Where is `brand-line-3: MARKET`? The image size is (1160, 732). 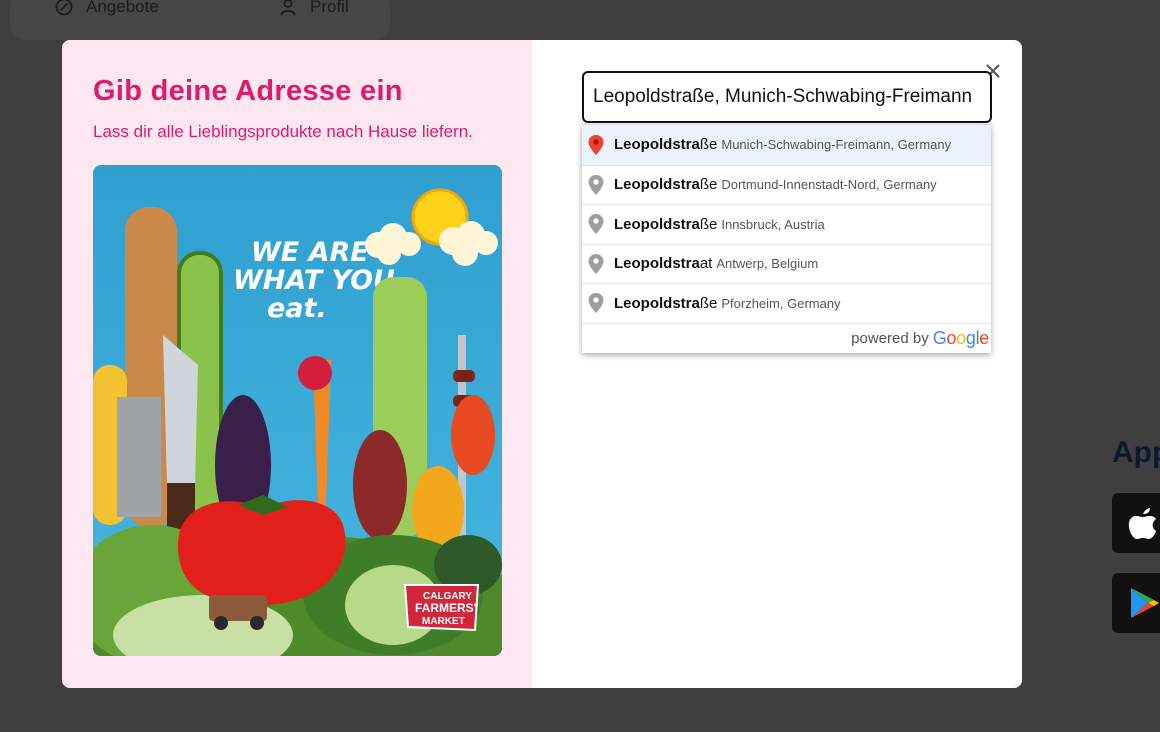
brand-line-3: MARKET is located at coordinates (443, 621).